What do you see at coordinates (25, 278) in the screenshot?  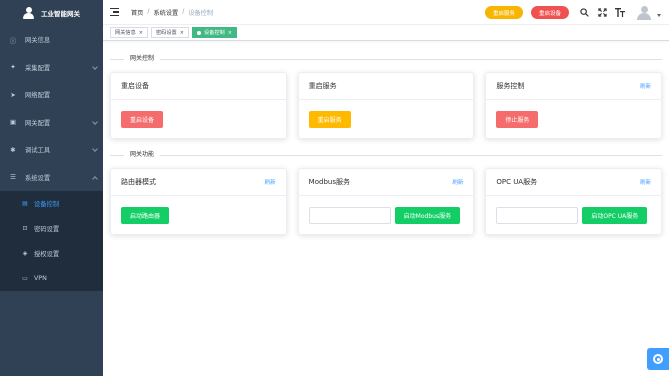 I see `vpn-icon: ▭` at bounding box center [25, 278].